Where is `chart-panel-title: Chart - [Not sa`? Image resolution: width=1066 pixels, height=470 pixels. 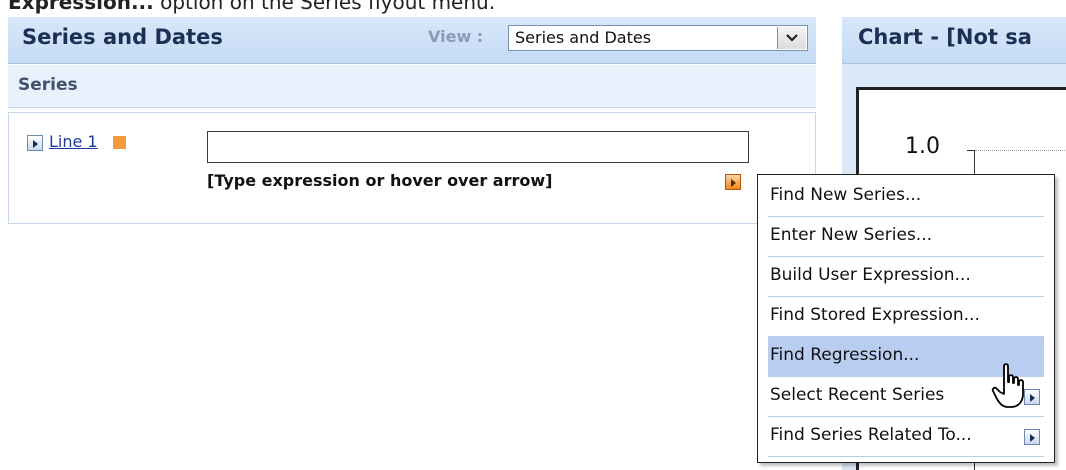
chart-panel-title: Chart - [Not sa is located at coordinates (945, 37).